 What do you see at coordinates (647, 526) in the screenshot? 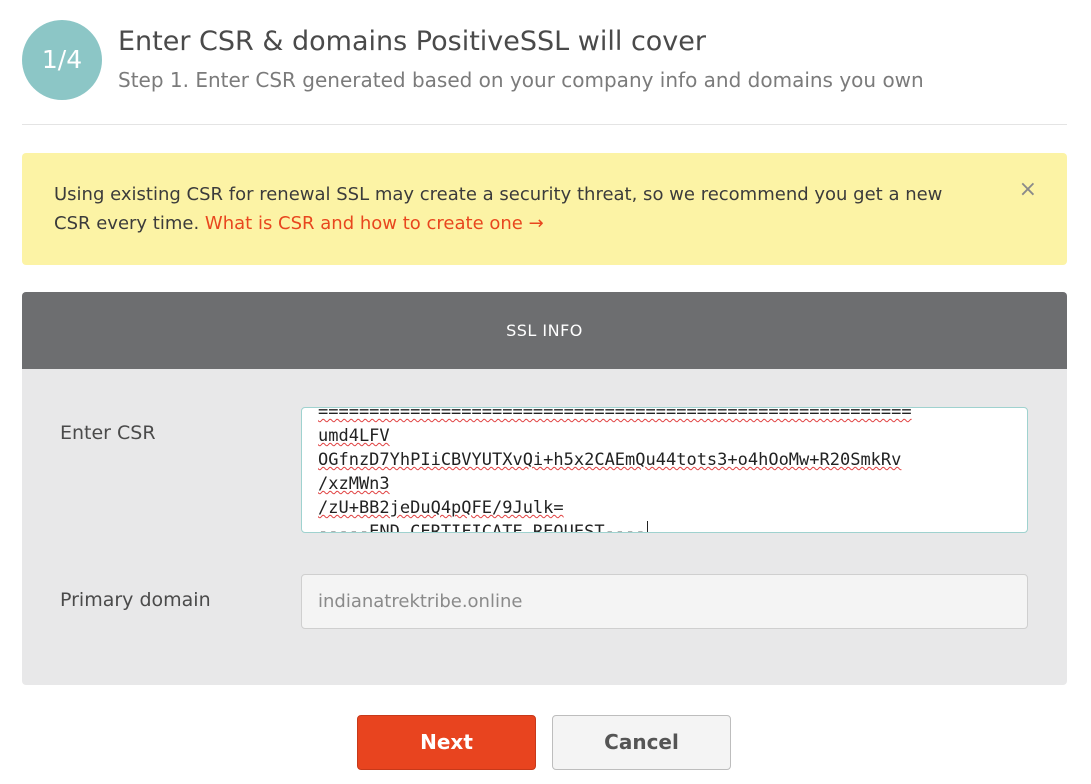
I see `text-cursor` at bounding box center [647, 526].